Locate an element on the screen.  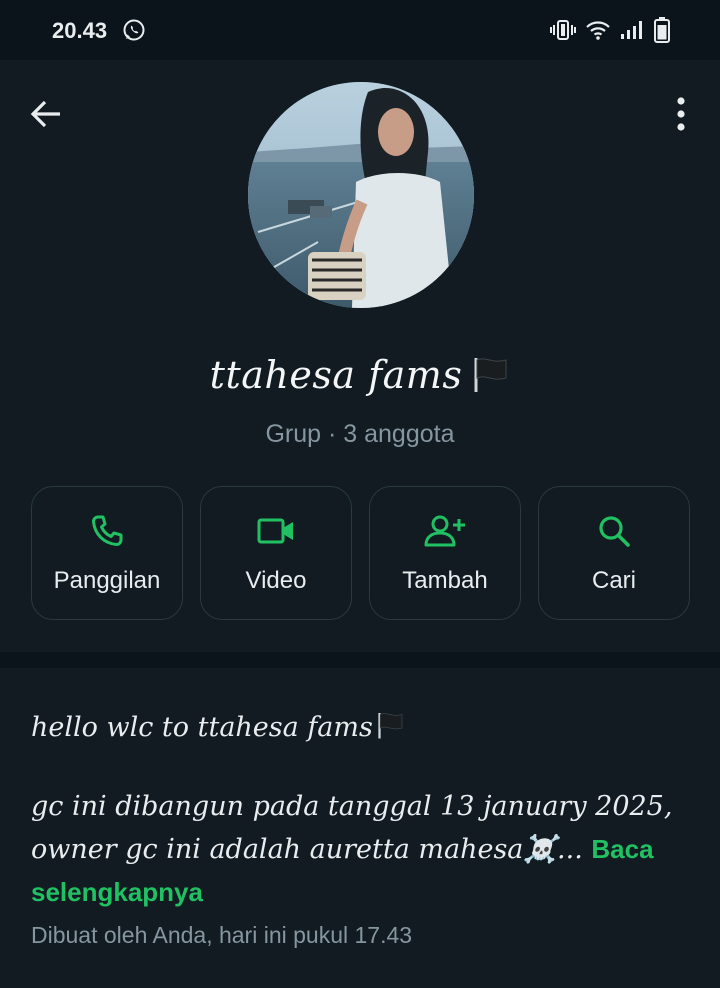
back-button is located at coordinates (46, 114).